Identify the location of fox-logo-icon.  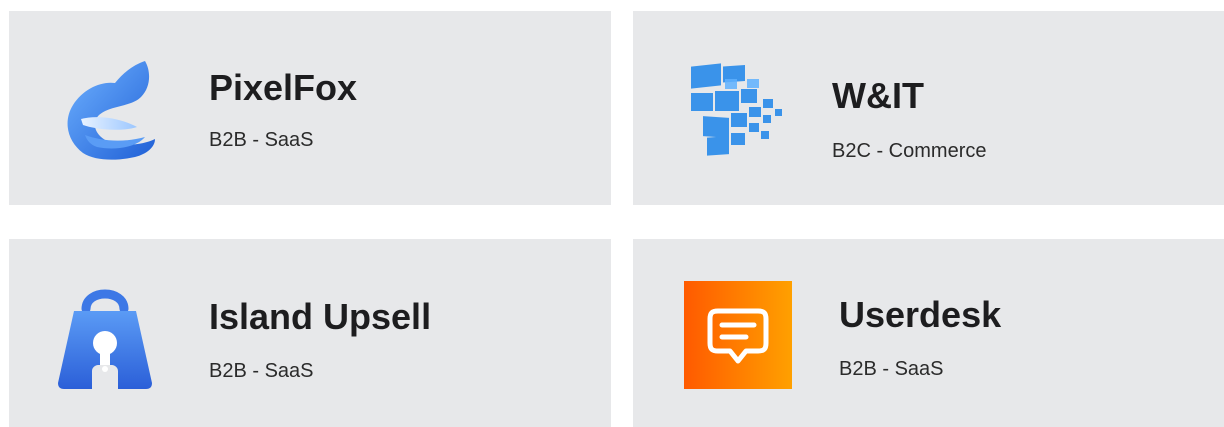
(109, 109).